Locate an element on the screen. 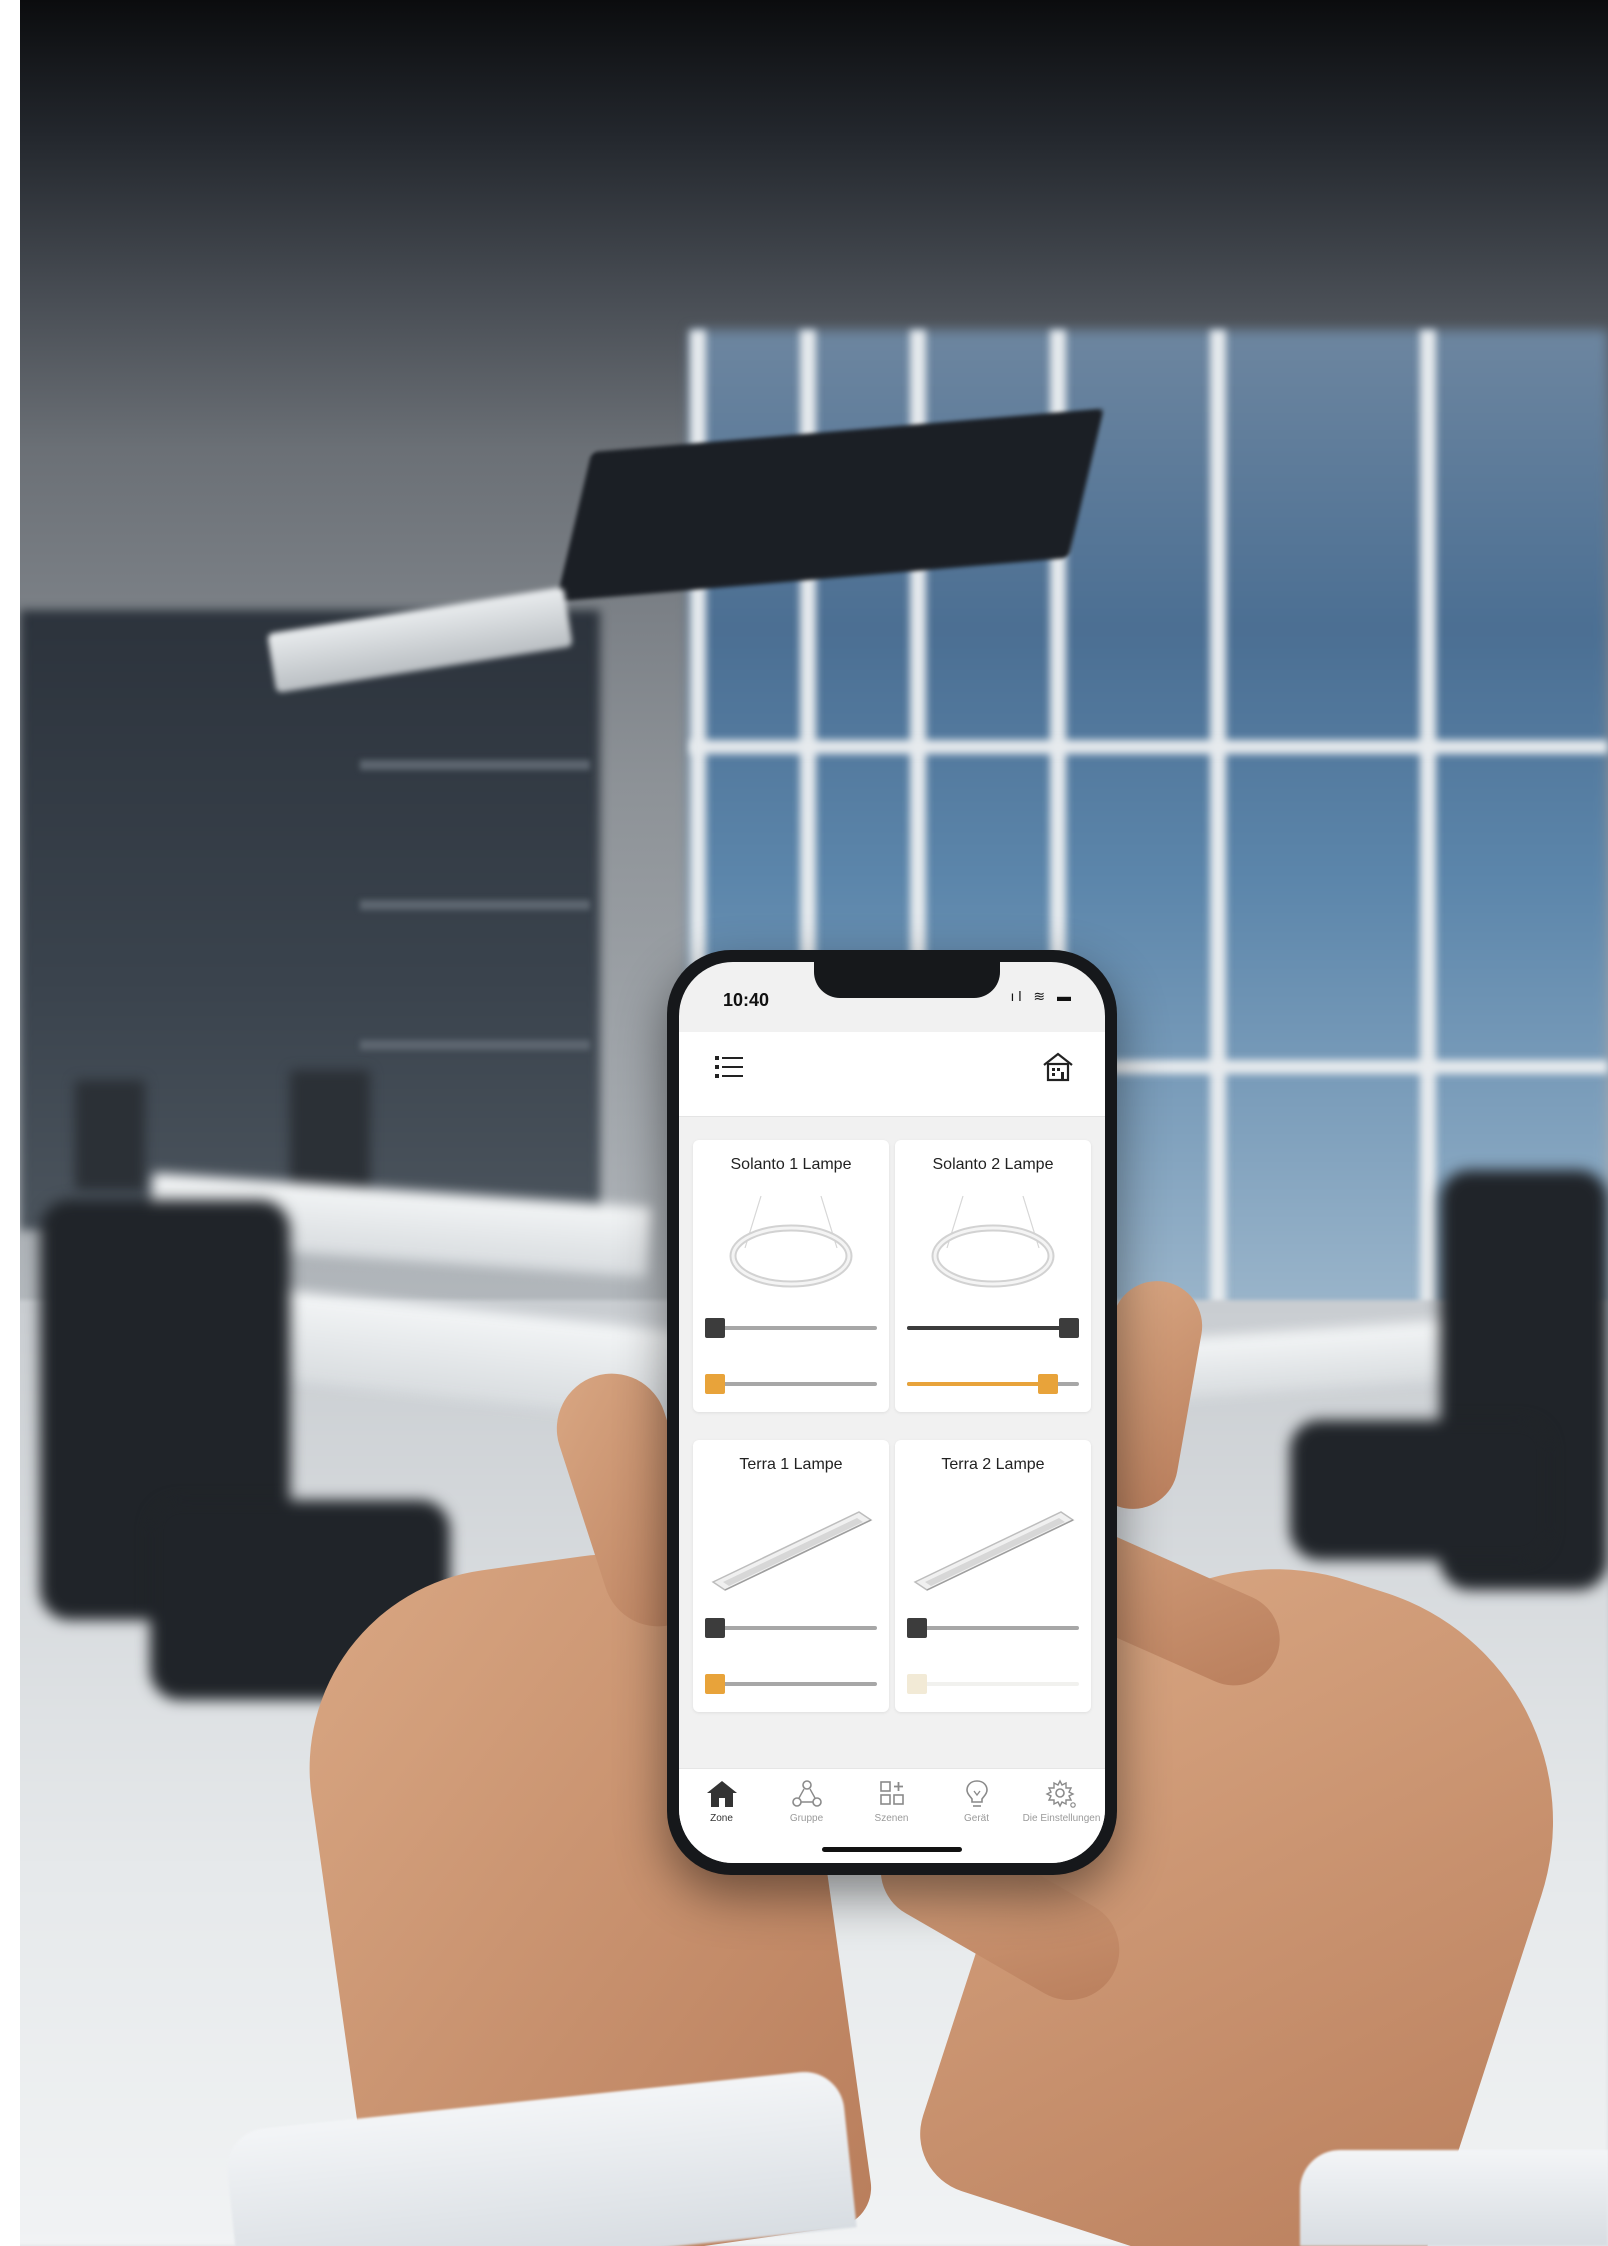  scenes-grid-icon is located at coordinates (891, 1793).